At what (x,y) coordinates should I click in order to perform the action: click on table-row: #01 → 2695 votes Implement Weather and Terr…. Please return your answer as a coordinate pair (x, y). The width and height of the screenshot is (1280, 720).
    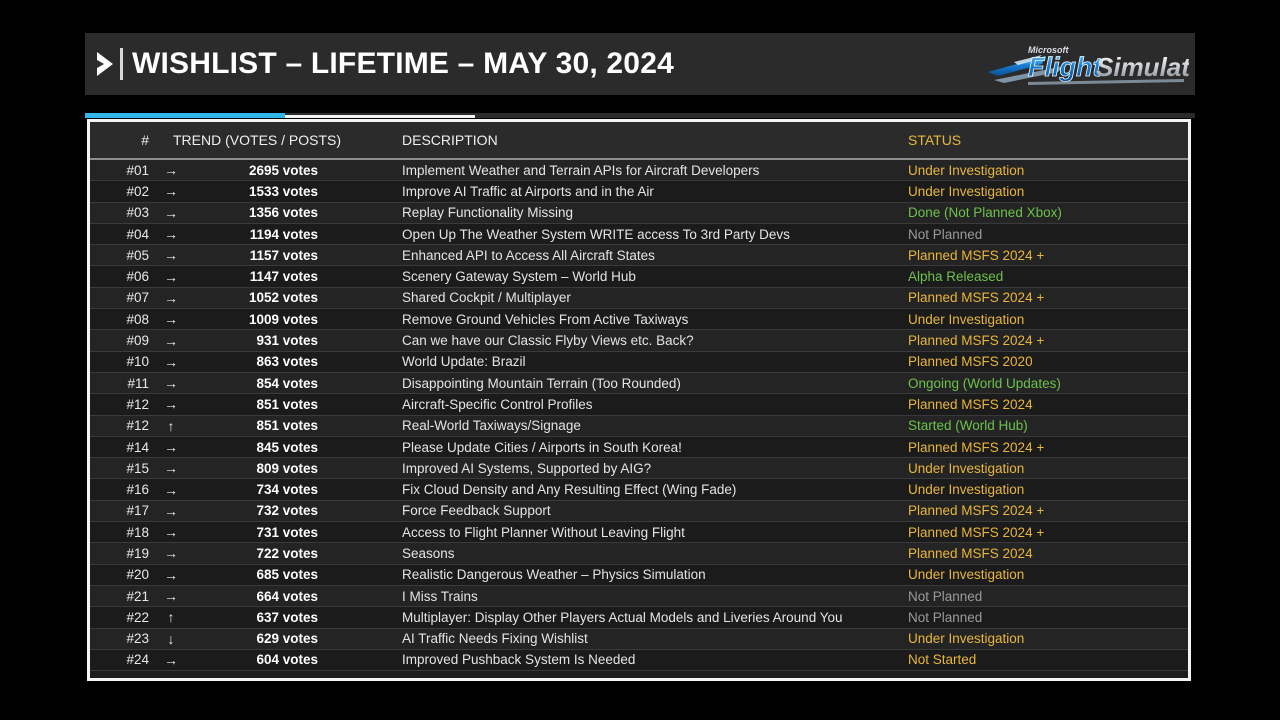
    Looking at the image, I should click on (639, 171).